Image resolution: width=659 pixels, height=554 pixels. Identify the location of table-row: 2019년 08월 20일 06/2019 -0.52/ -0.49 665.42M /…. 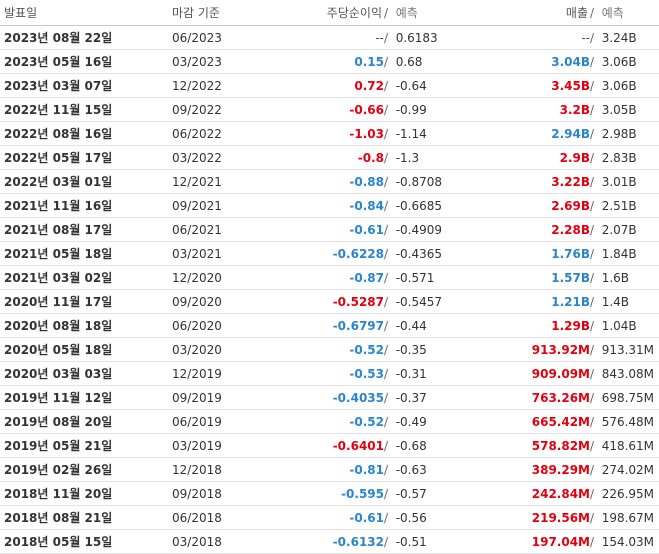
(329, 421).